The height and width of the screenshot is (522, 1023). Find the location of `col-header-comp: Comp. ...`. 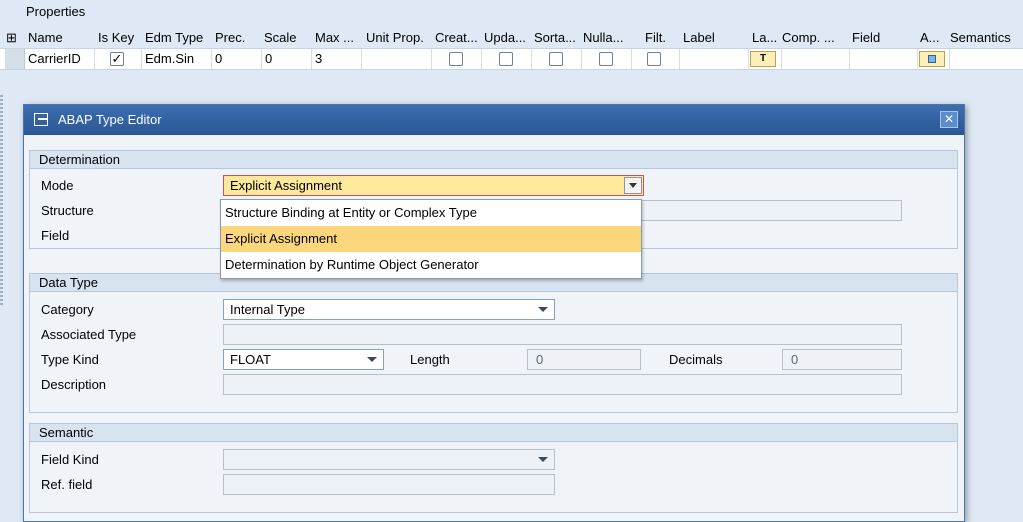

col-header-comp: Comp. ... is located at coordinates (815, 37).